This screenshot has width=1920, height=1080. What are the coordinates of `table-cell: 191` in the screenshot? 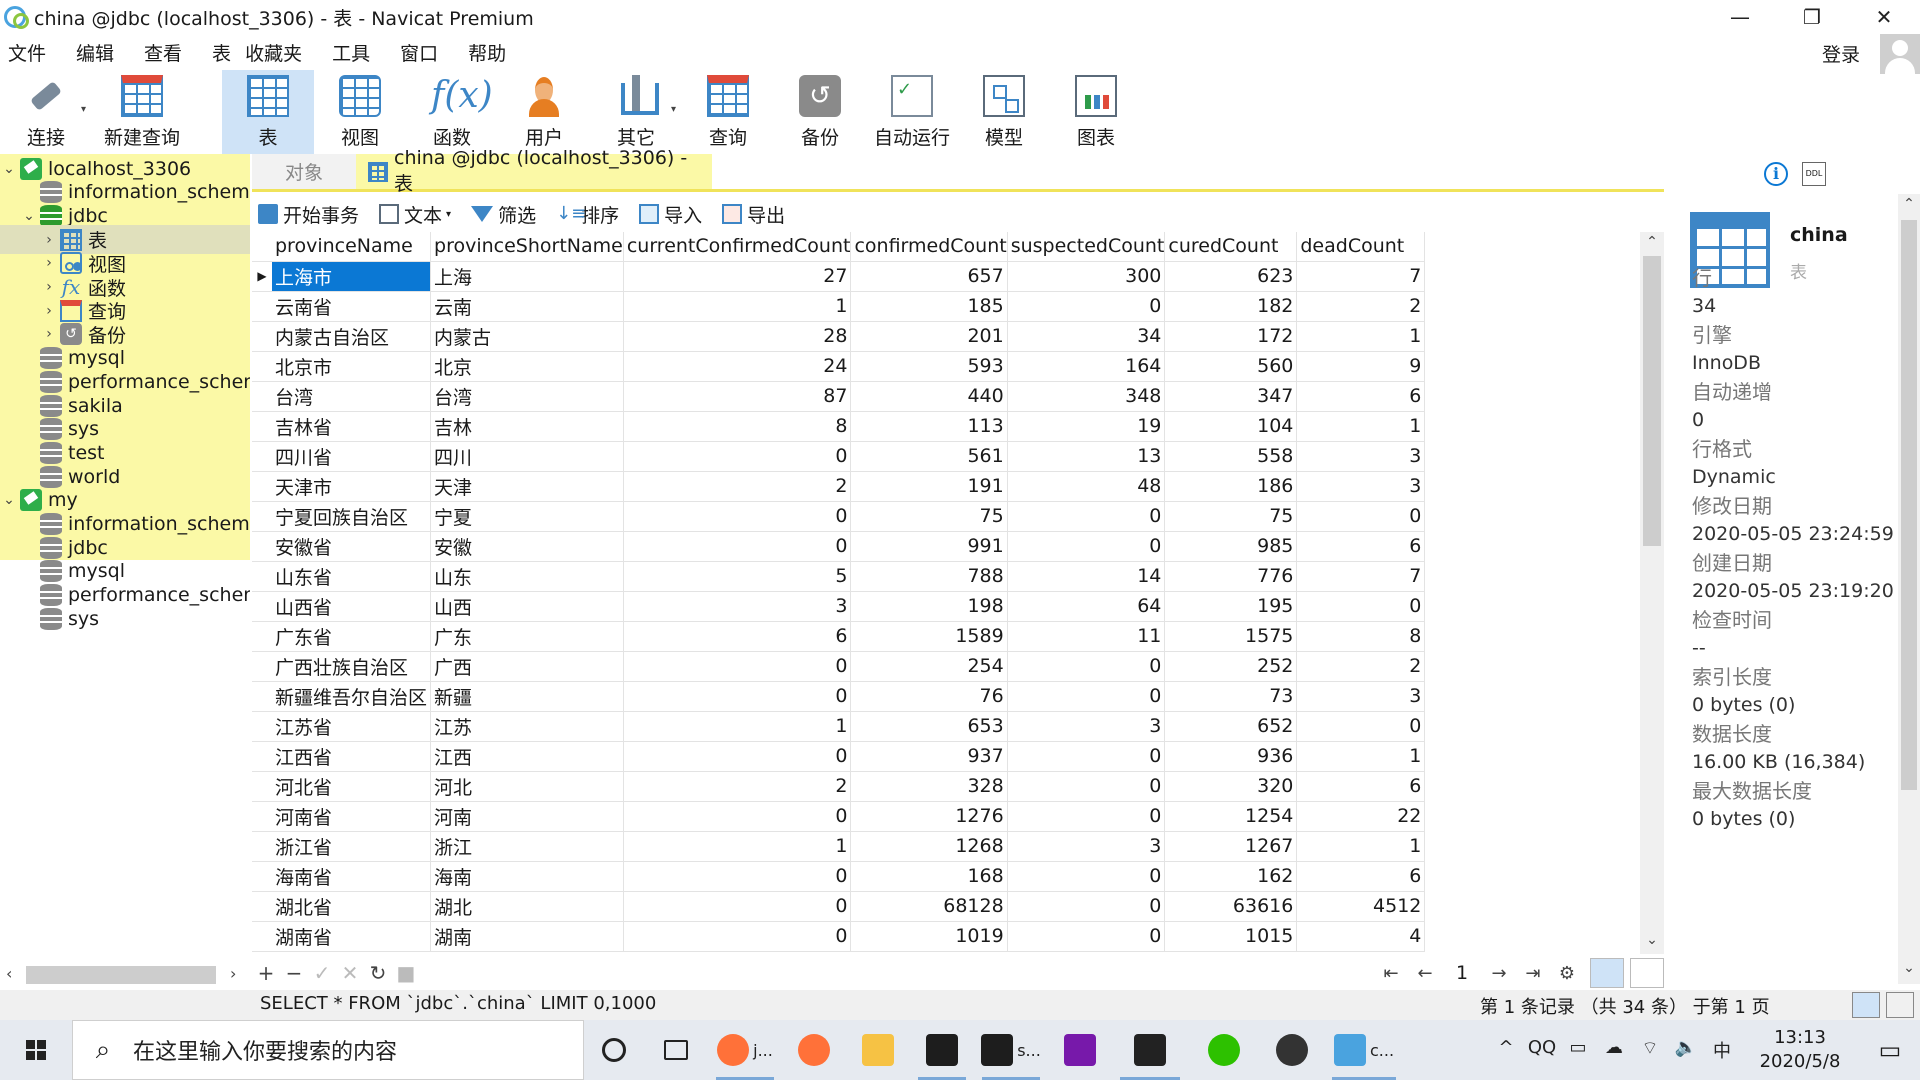 It's located at (929, 486).